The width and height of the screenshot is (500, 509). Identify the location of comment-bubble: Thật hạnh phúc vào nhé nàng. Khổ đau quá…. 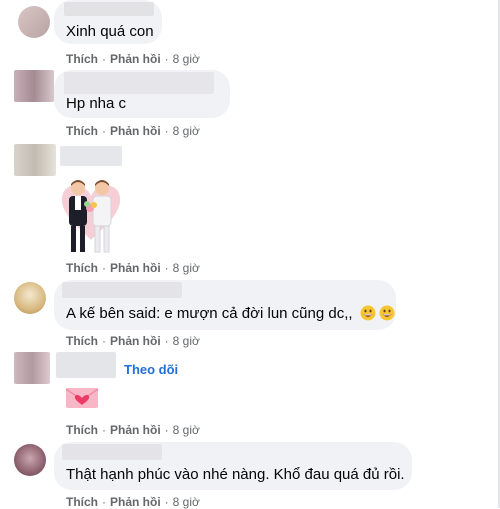
(233, 466).